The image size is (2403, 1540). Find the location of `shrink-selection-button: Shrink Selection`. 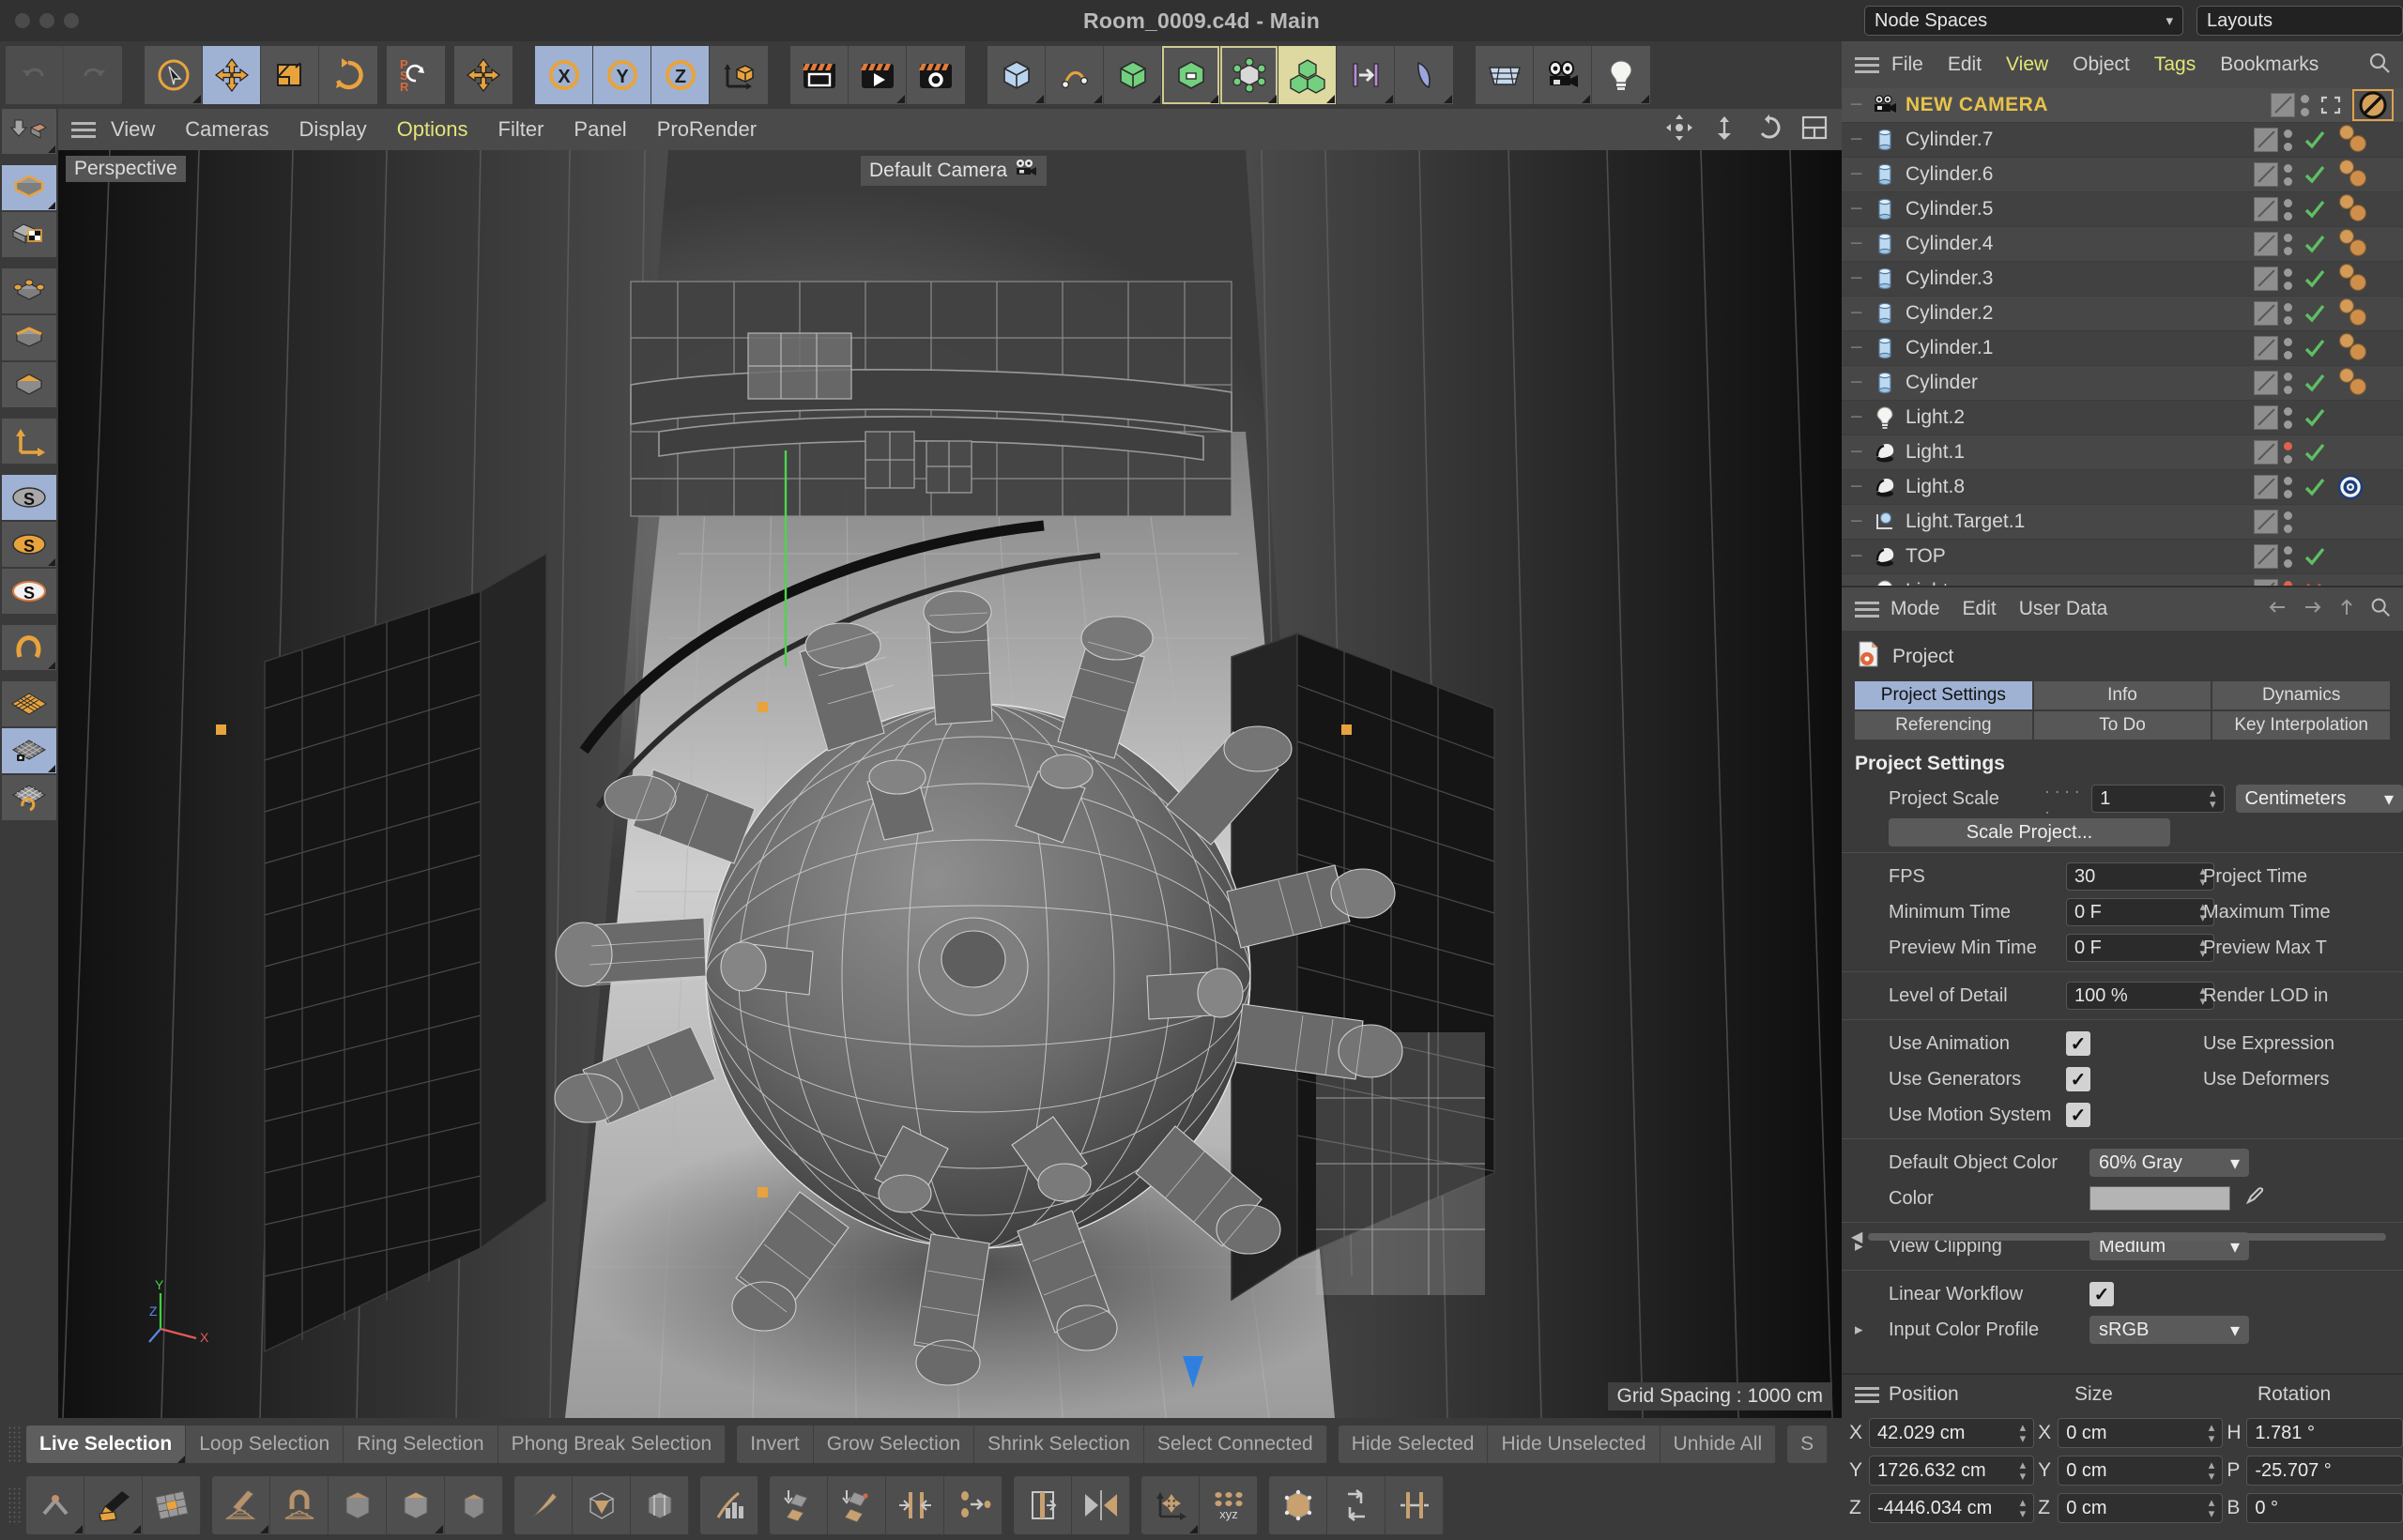

shrink-selection-button: Shrink Selection is located at coordinates (1059, 1444).